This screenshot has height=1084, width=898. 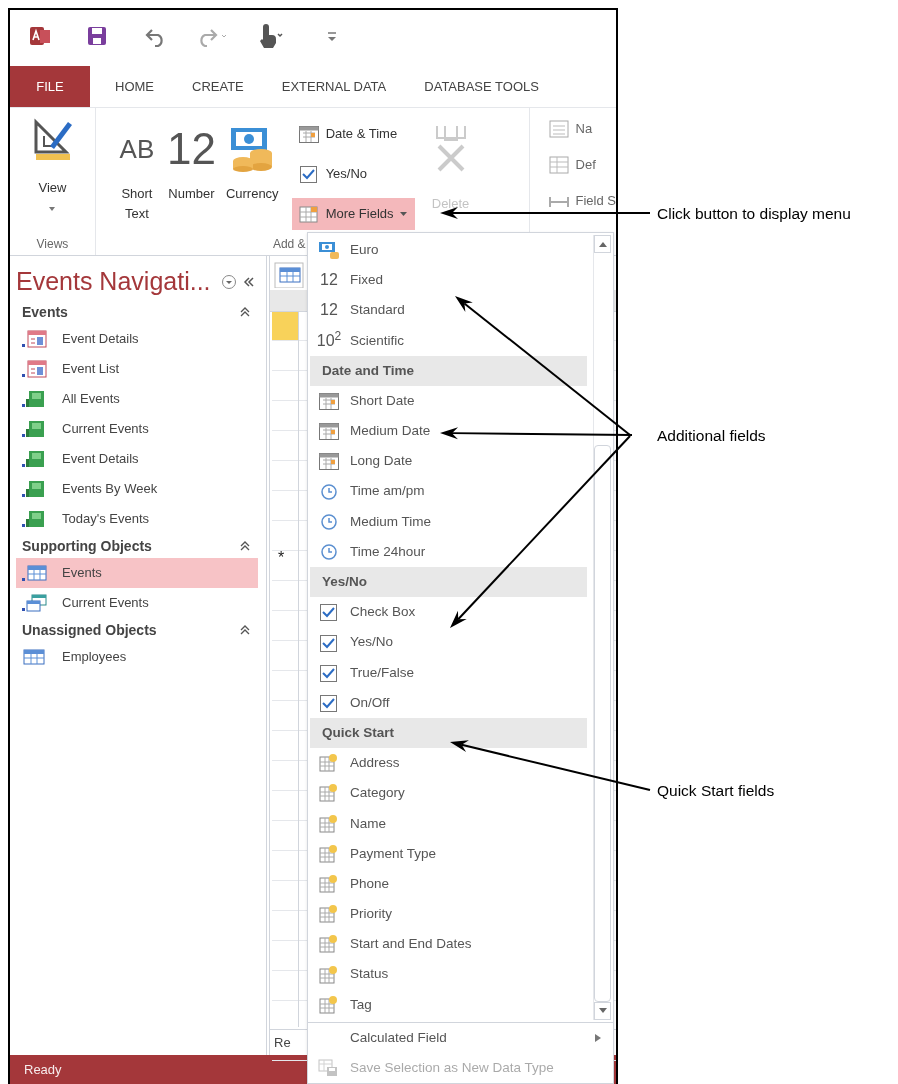 I want to click on ribbon-button: Date & Time, so click(x=353, y=134).